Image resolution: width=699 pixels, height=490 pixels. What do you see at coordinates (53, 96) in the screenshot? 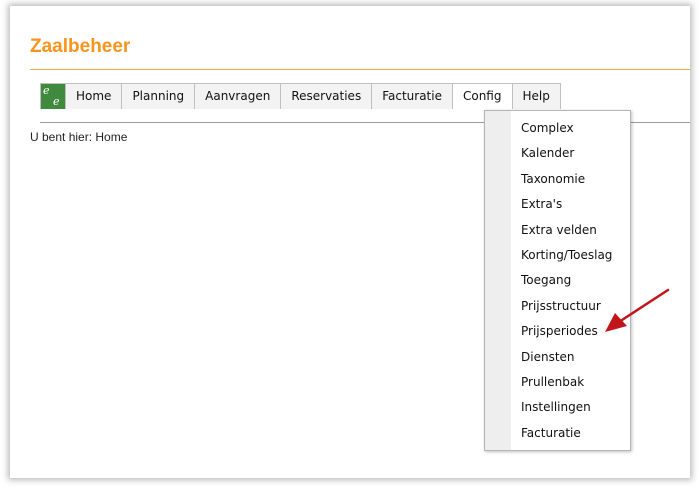
I see `logo-icon: e e` at bounding box center [53, 96].